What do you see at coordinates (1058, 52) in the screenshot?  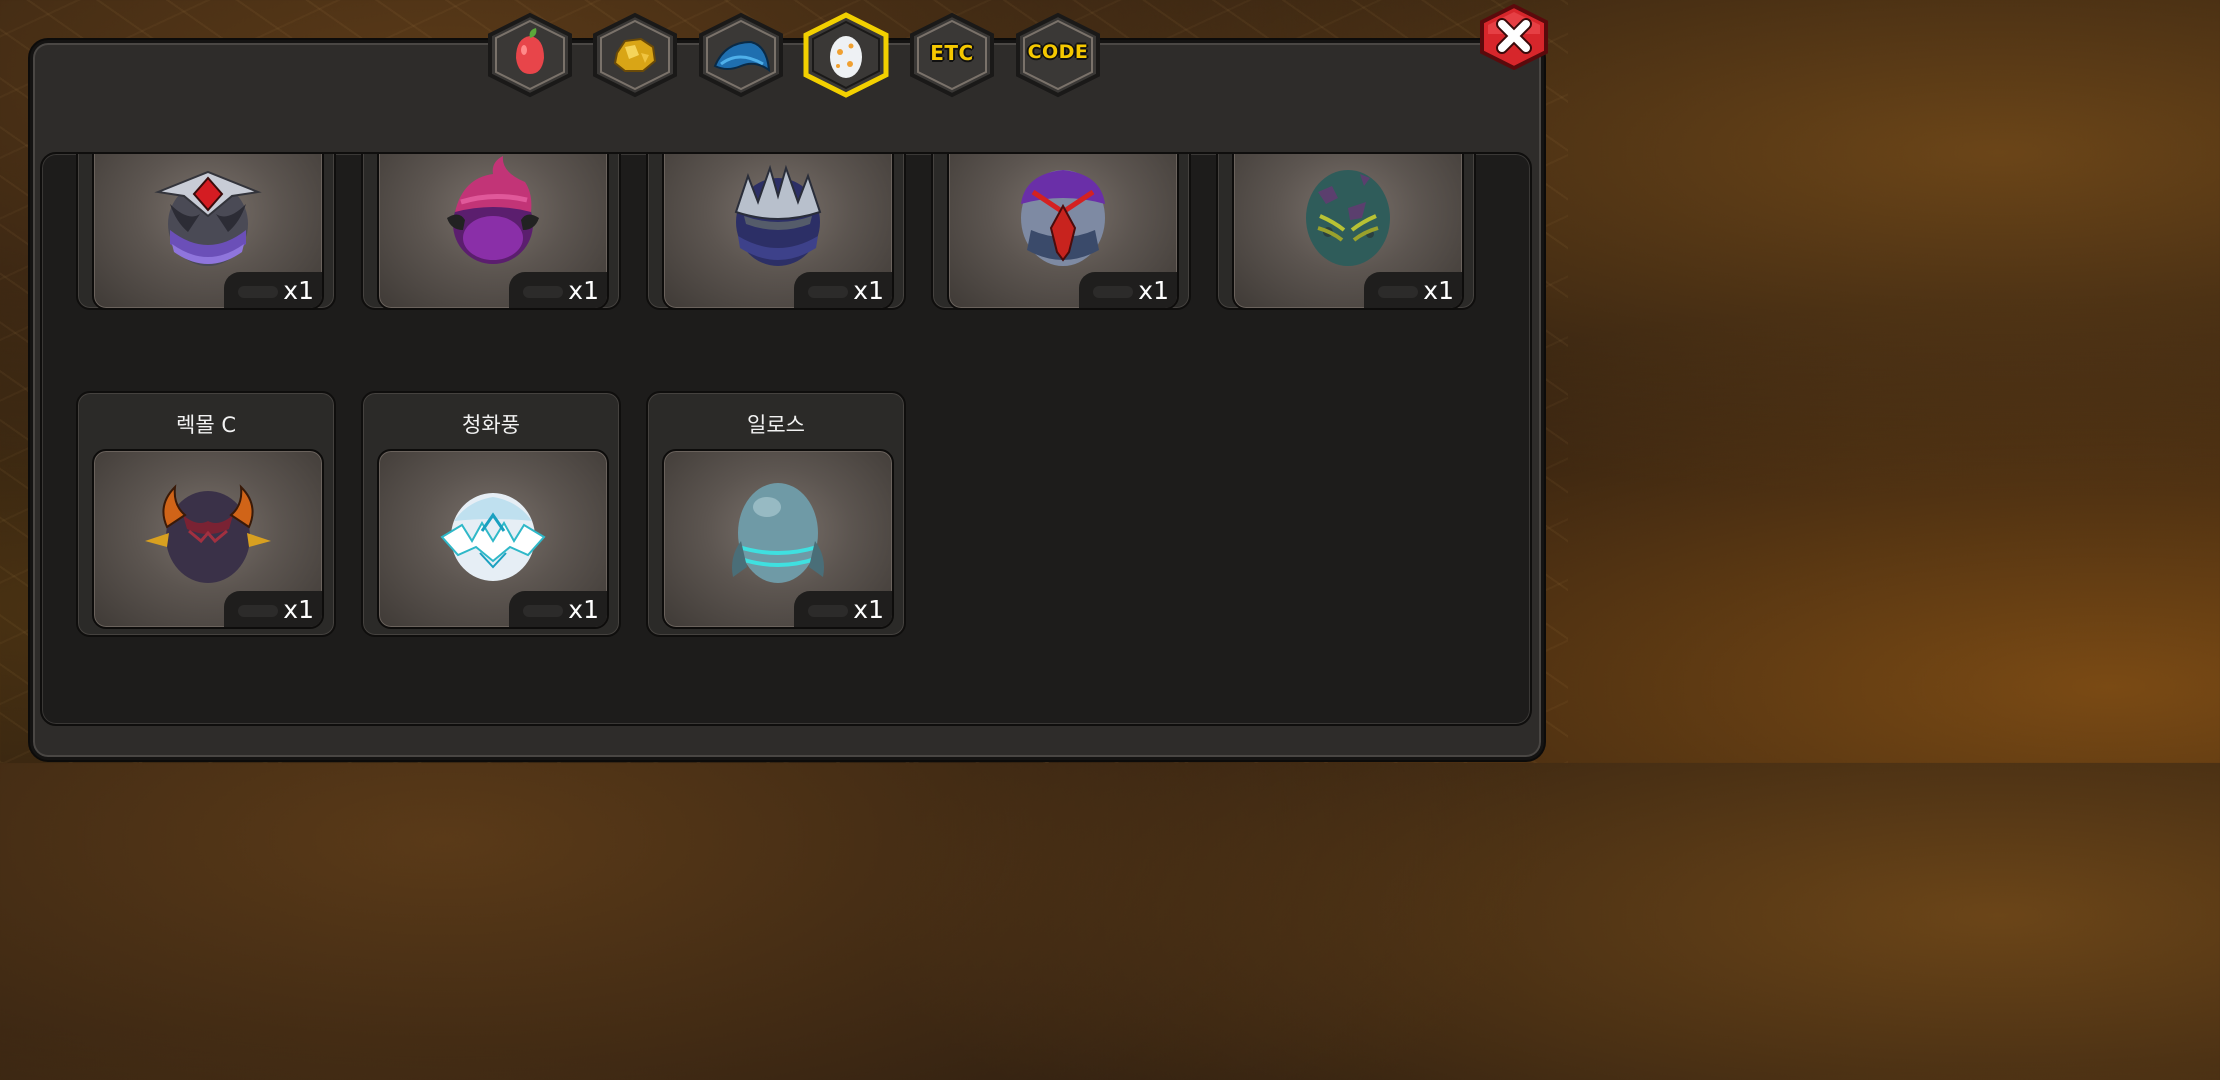 I see `code-text-icon: CODE` at bounding box center [1058, 52].